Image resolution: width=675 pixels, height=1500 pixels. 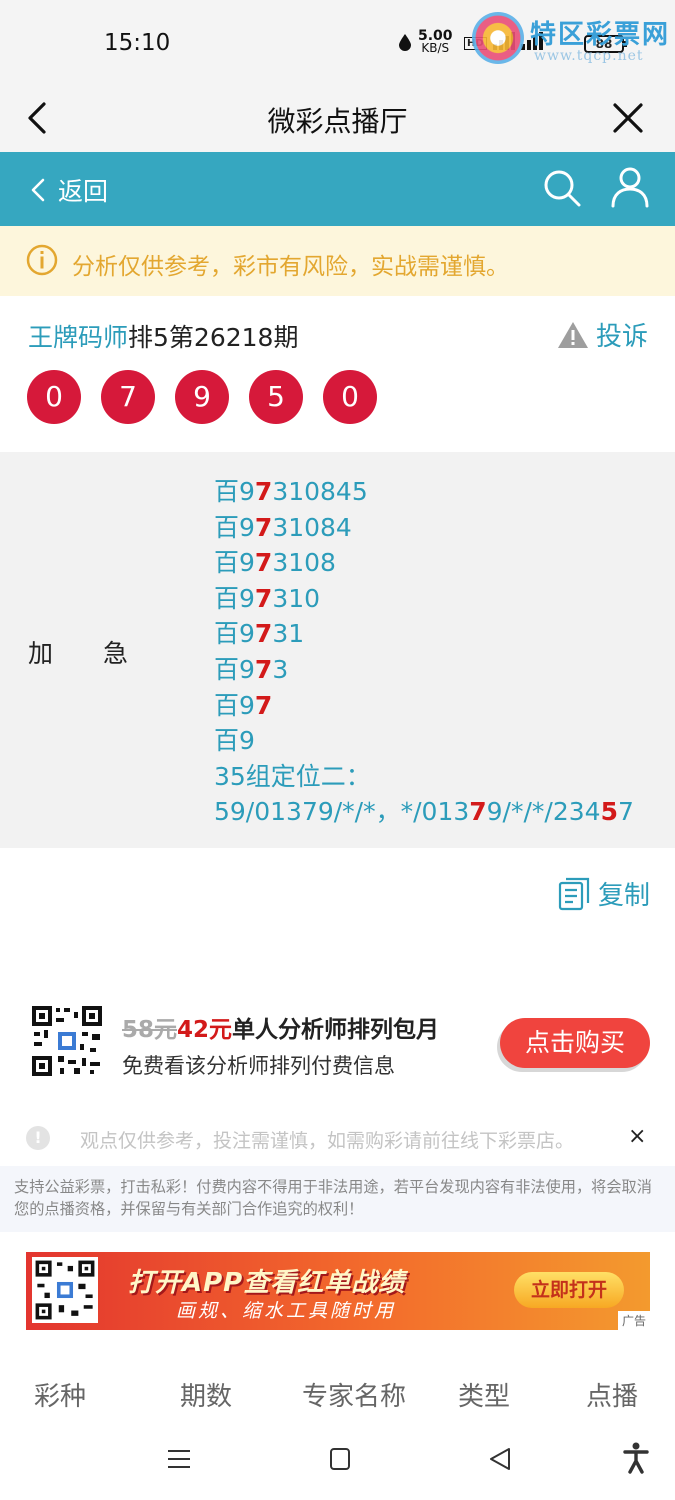 I want to click on promo-price-line: 58元42元单人分析师排列包月, so click(x=280, y=1027).